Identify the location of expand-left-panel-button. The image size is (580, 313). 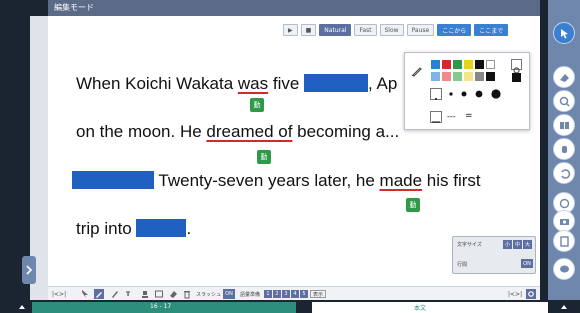
(29, 270).